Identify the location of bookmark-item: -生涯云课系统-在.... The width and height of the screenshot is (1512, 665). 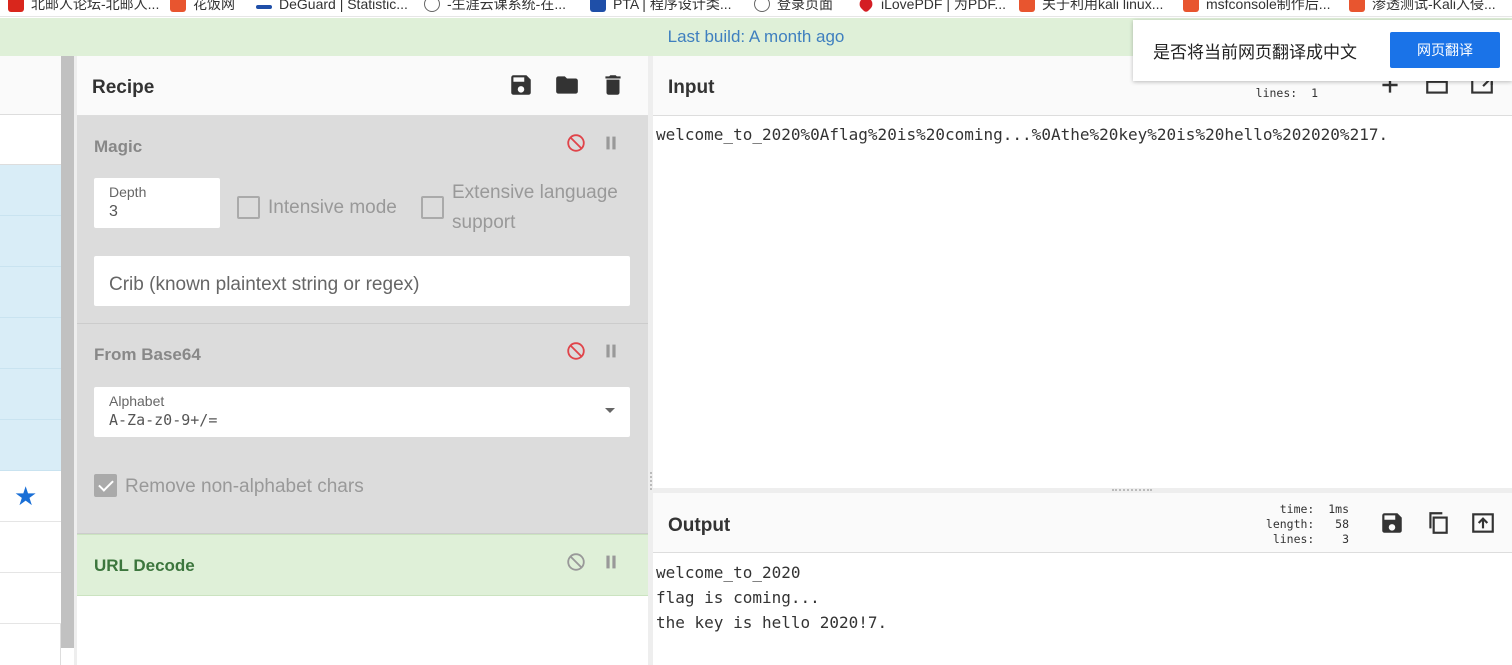
(495, 7).